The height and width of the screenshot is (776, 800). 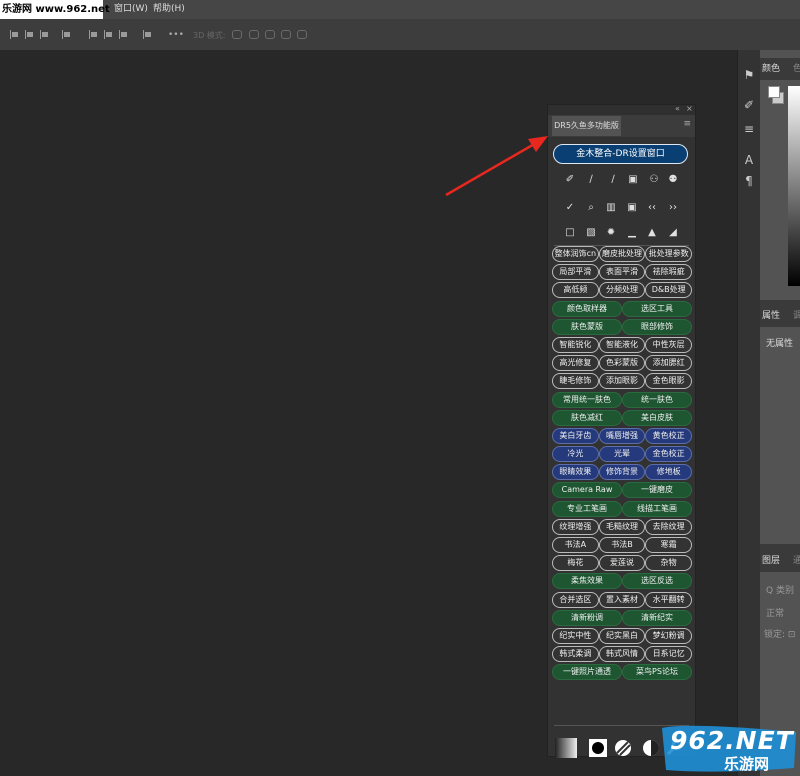 What do you see at coordinates (587, 672) in the screenshot?
I see `action-button: 一键照片通透` at bounding box center [587, 672].